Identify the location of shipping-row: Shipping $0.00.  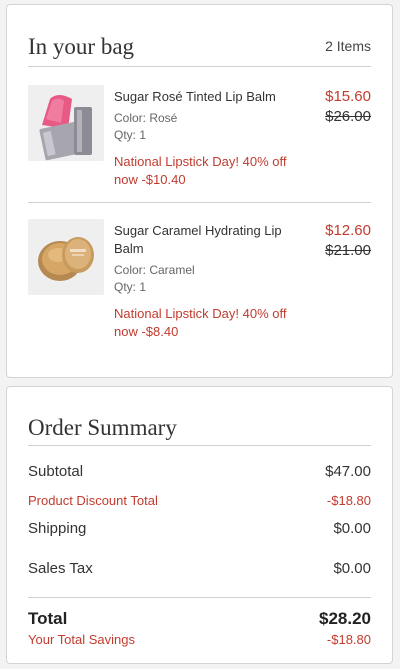
(199, 528).